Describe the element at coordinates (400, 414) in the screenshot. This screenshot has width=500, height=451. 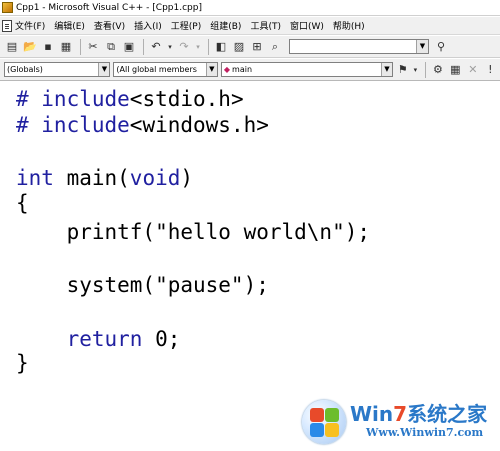
I see `watermark-brand-seven: 7` at that location.